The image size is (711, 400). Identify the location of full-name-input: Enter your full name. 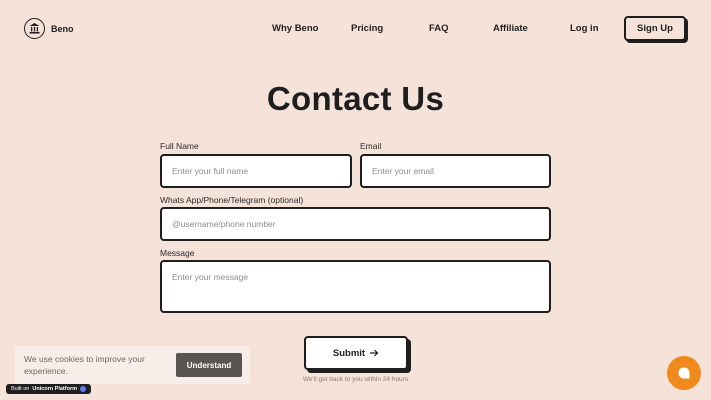
(256, 171).